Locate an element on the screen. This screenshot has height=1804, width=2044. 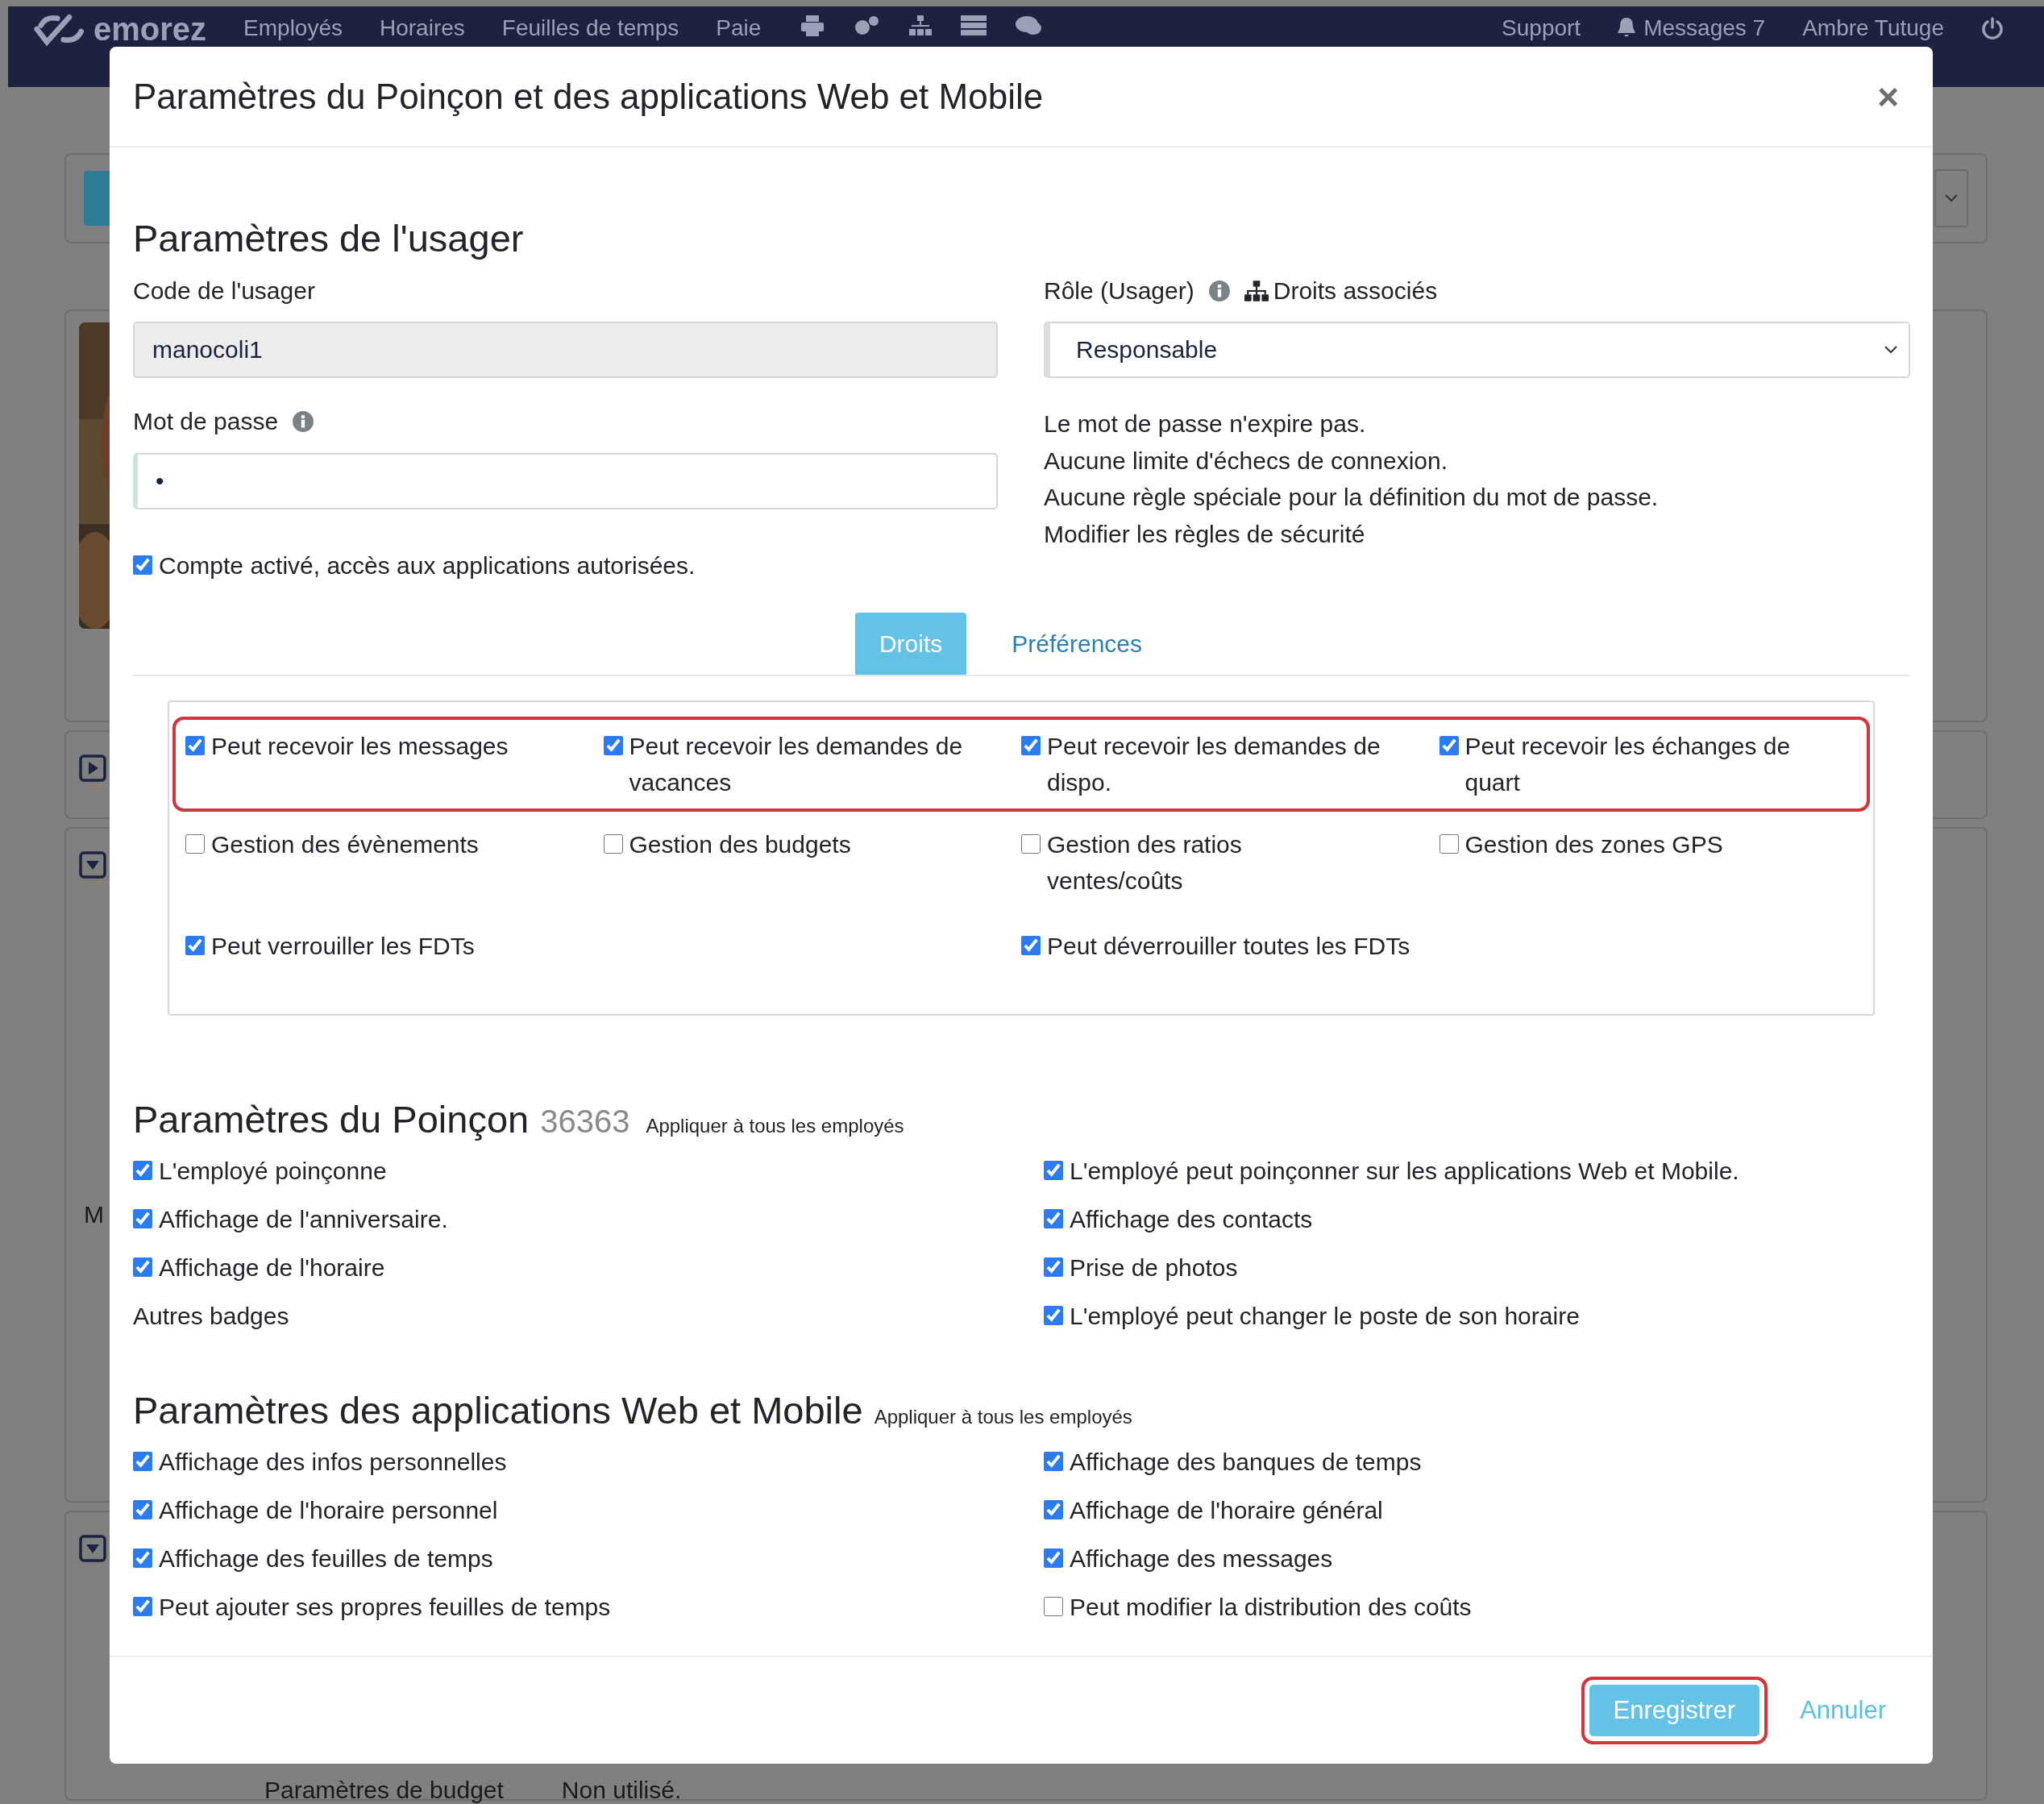
checkbox-label: Peut ajouter ses propres feuilles de temps is located at coordinates (385, 1607).